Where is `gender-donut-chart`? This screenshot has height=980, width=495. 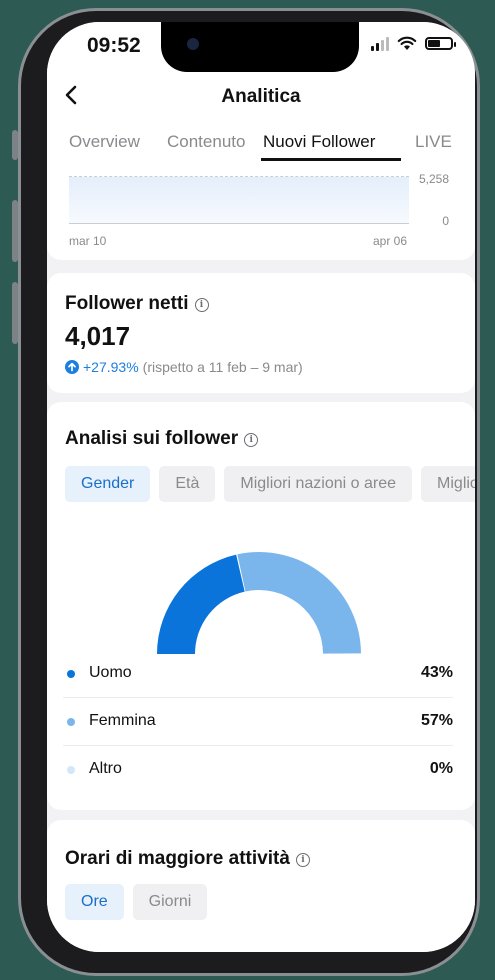
gender-donut-chart is located at coordinates (259, 603).